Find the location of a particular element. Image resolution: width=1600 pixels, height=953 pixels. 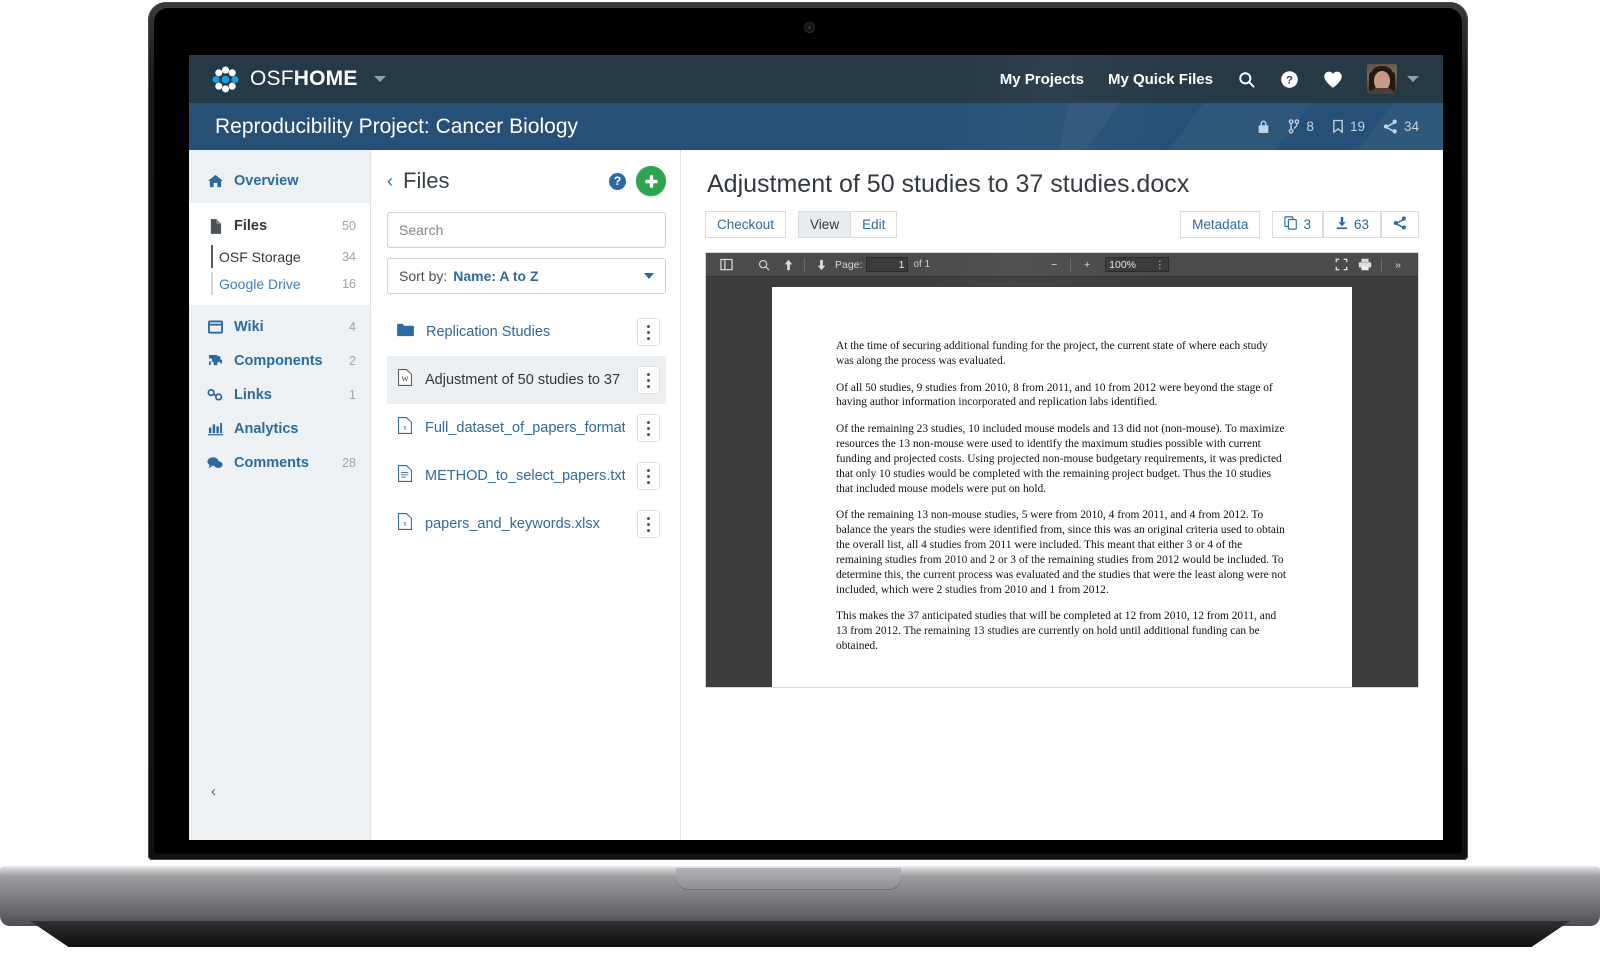

zoom-level-select: 100% ⋮ is located at coordinates (1137, 264).